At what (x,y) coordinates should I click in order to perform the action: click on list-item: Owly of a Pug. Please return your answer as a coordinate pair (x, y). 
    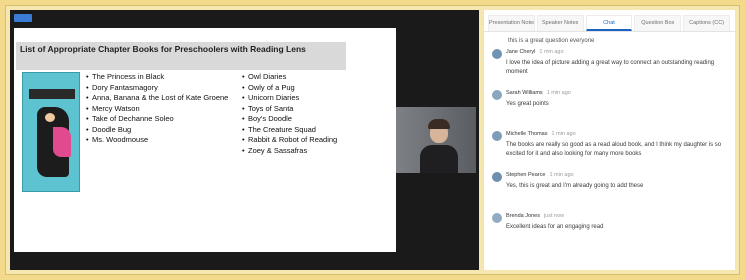
    Looking at the image, I should click on (317, 88).